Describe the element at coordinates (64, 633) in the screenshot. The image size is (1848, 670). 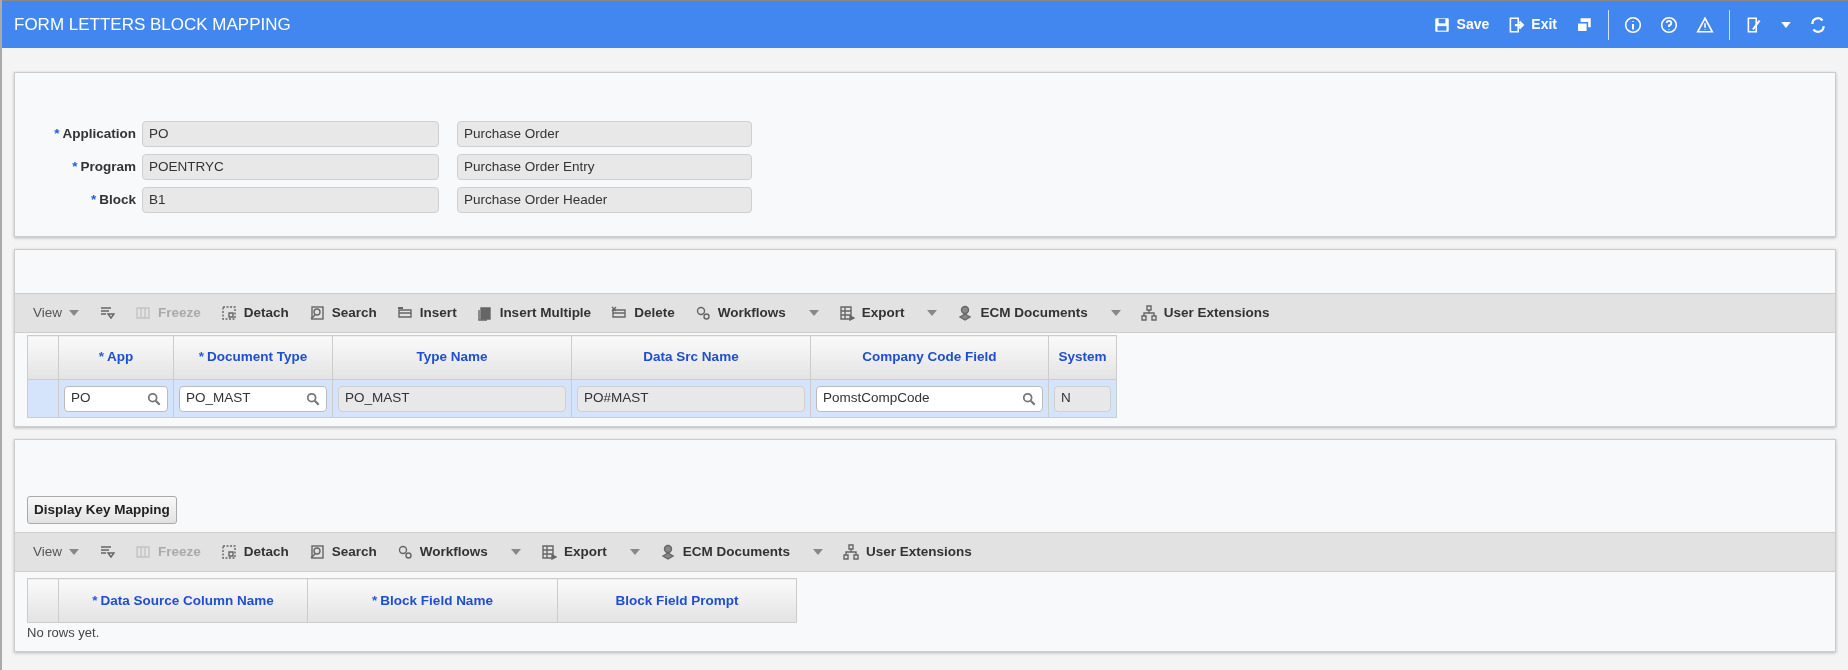
I see `empty-message: No rows yet.` at that location.